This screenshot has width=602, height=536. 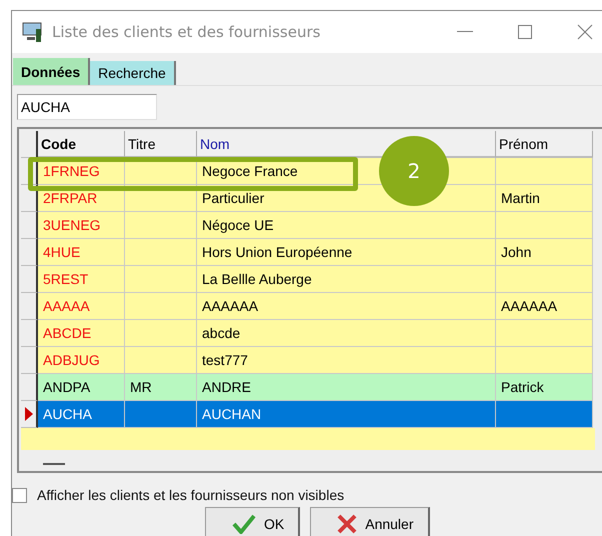 What do you see at coordinates (190, 495) in the screenshot?
I see `checkbox-label: Afficher les clients et les fournisseurs non visibles` at bounding box center [190, 495].